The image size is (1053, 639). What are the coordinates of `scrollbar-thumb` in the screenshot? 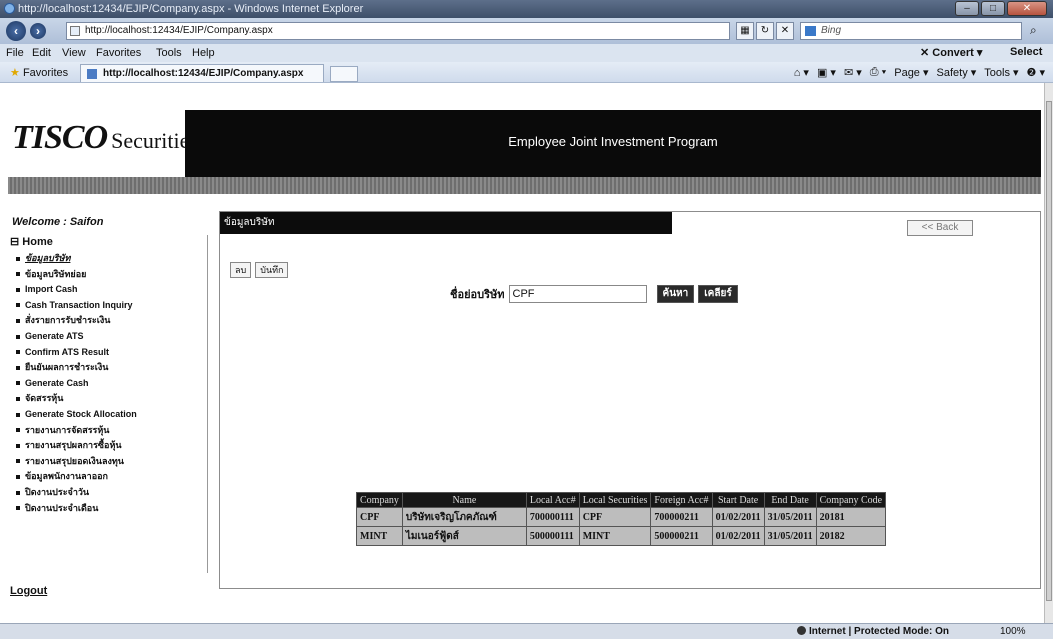 It's located at (1049, 351).